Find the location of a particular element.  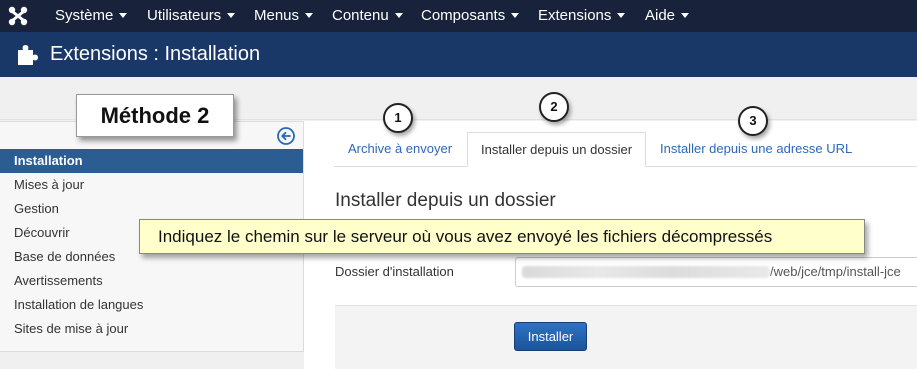

nav-menu-utilisateurs: Utilisateurs is located at coordinates (191, 16).